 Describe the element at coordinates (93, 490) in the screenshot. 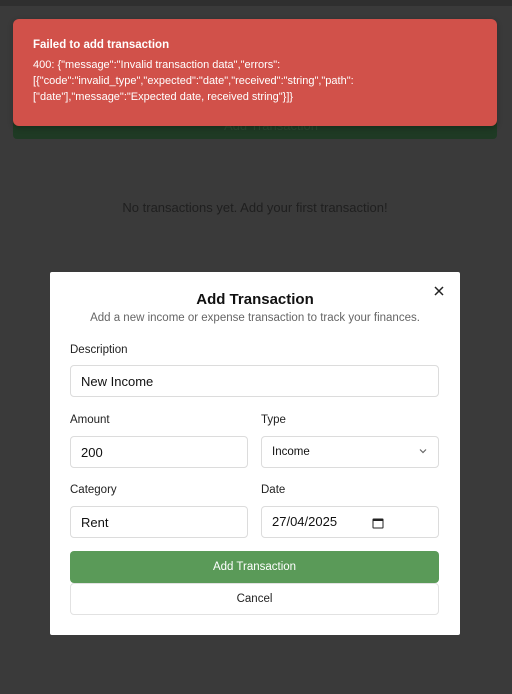

I see `category-label: Category` at that location.